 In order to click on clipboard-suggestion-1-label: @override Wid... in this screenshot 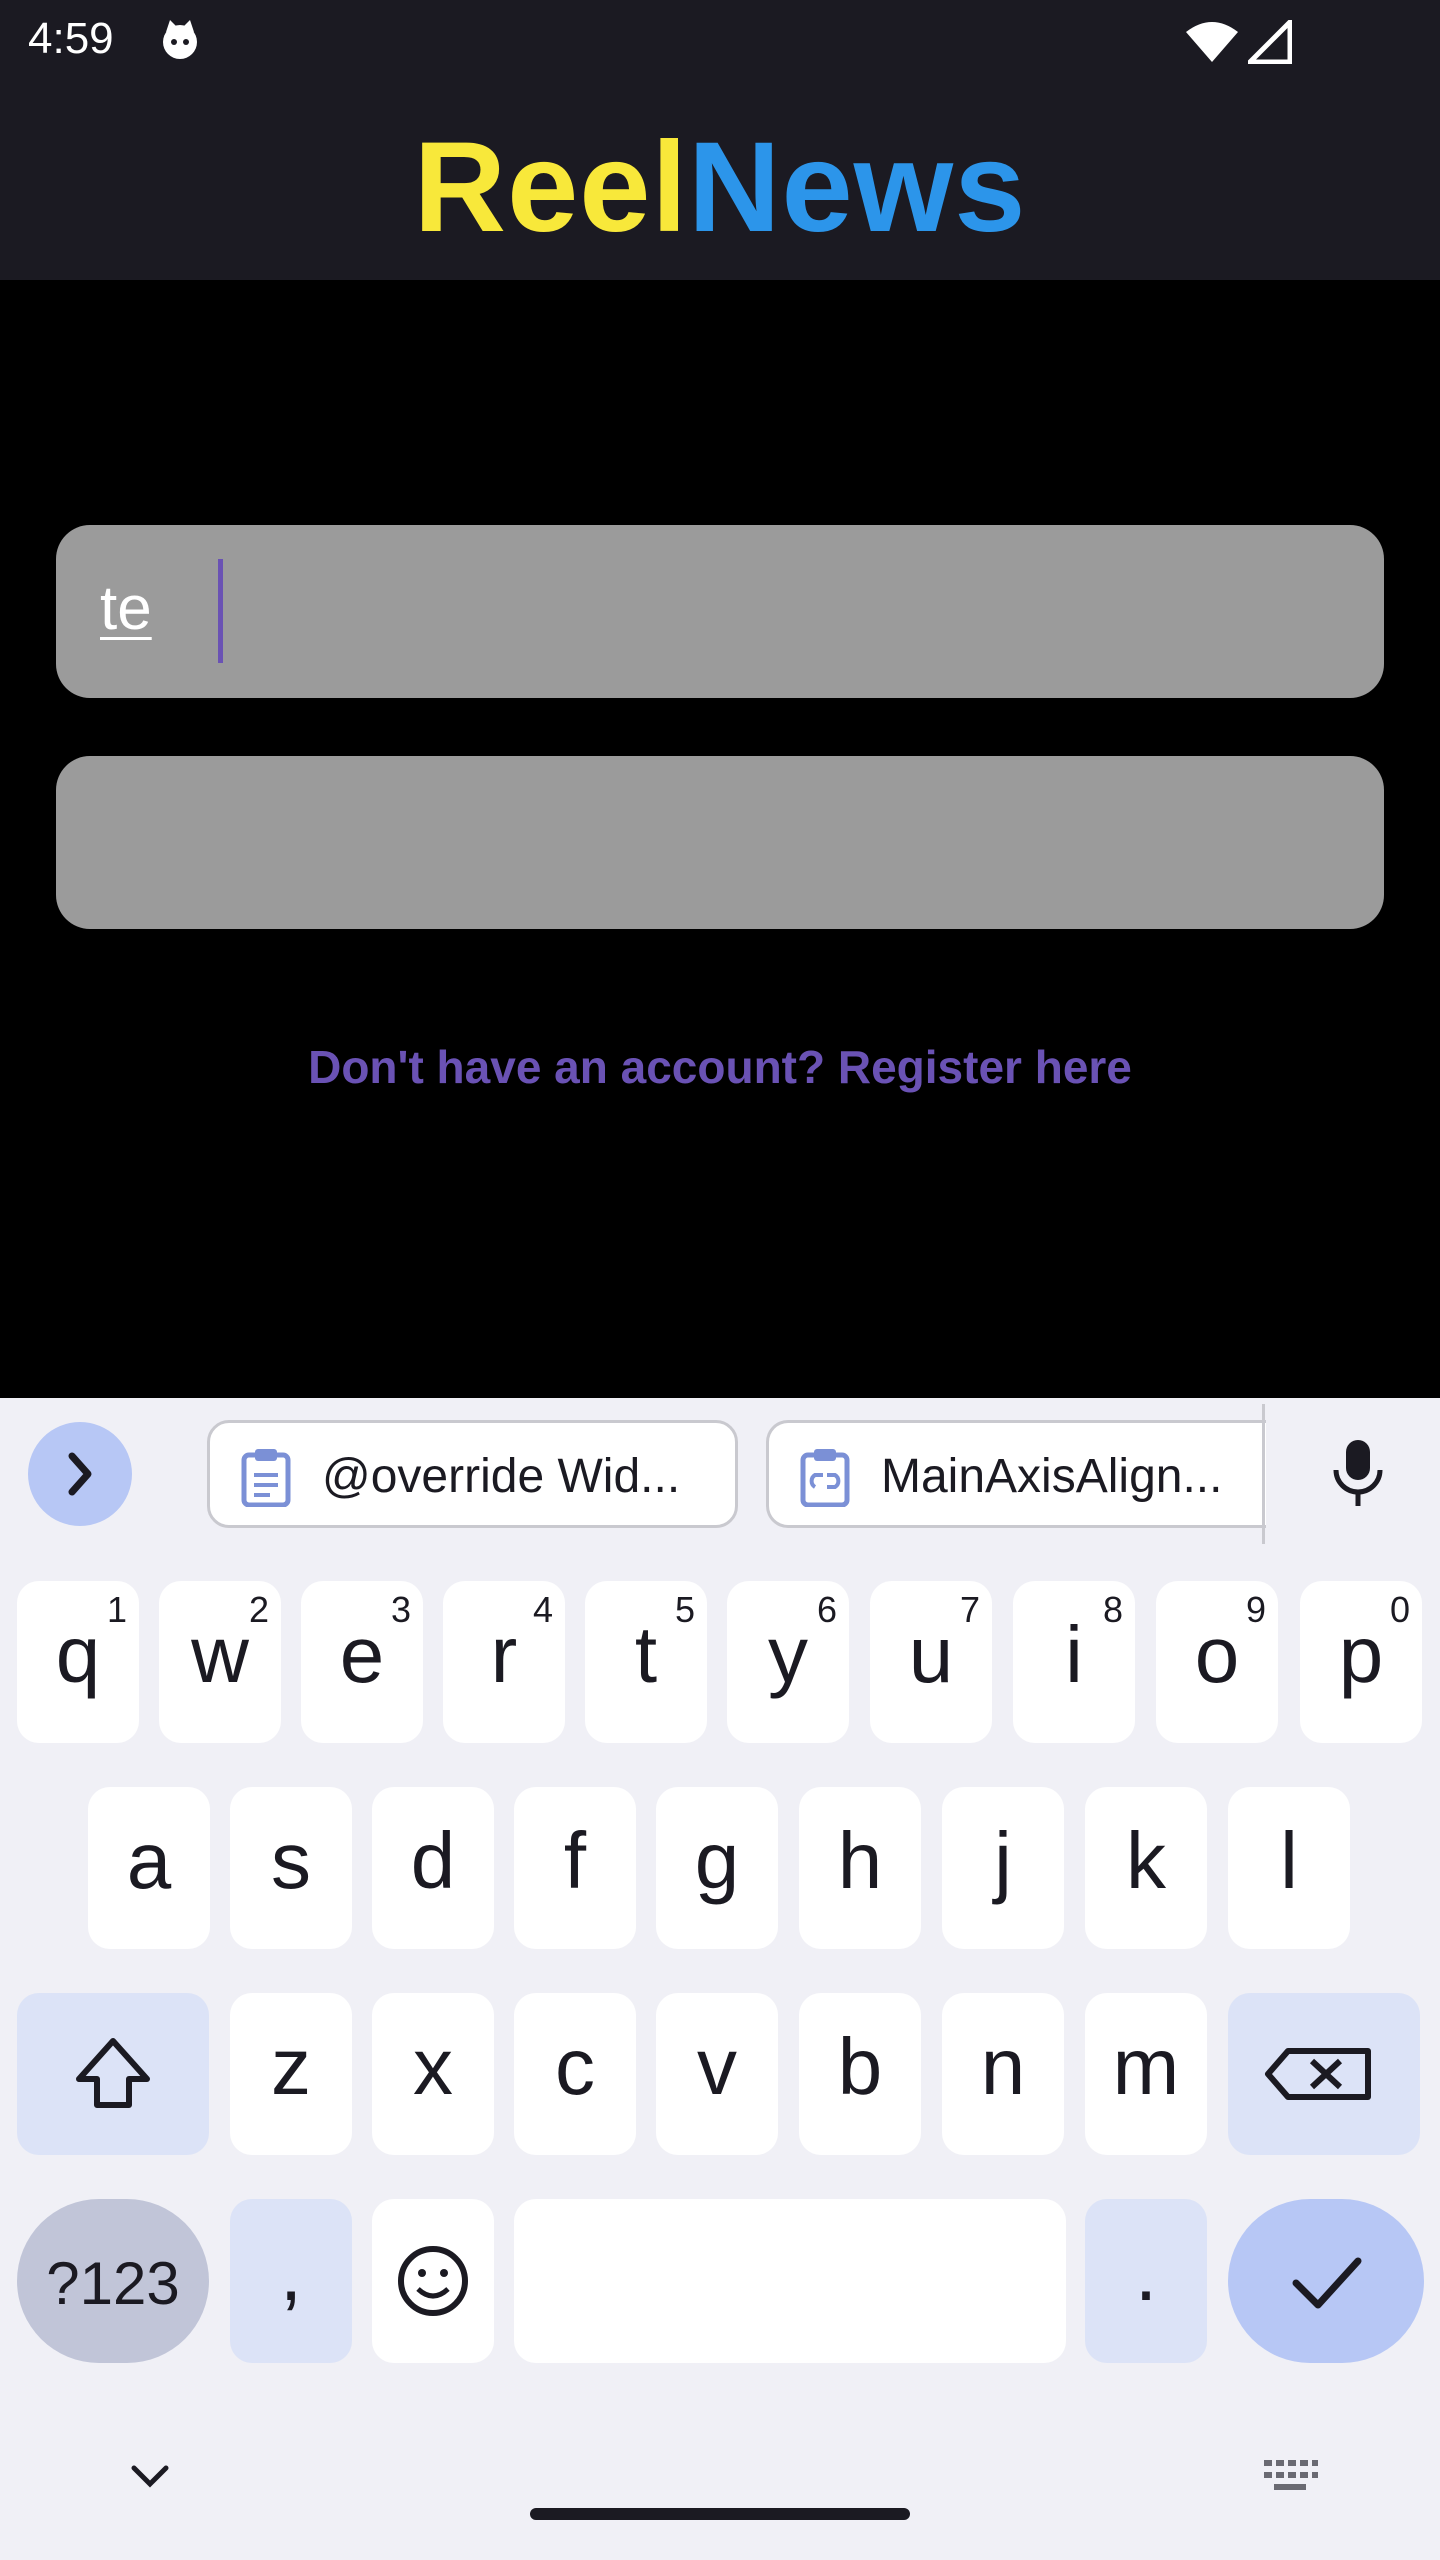, I will do `click(501, 1476)`.